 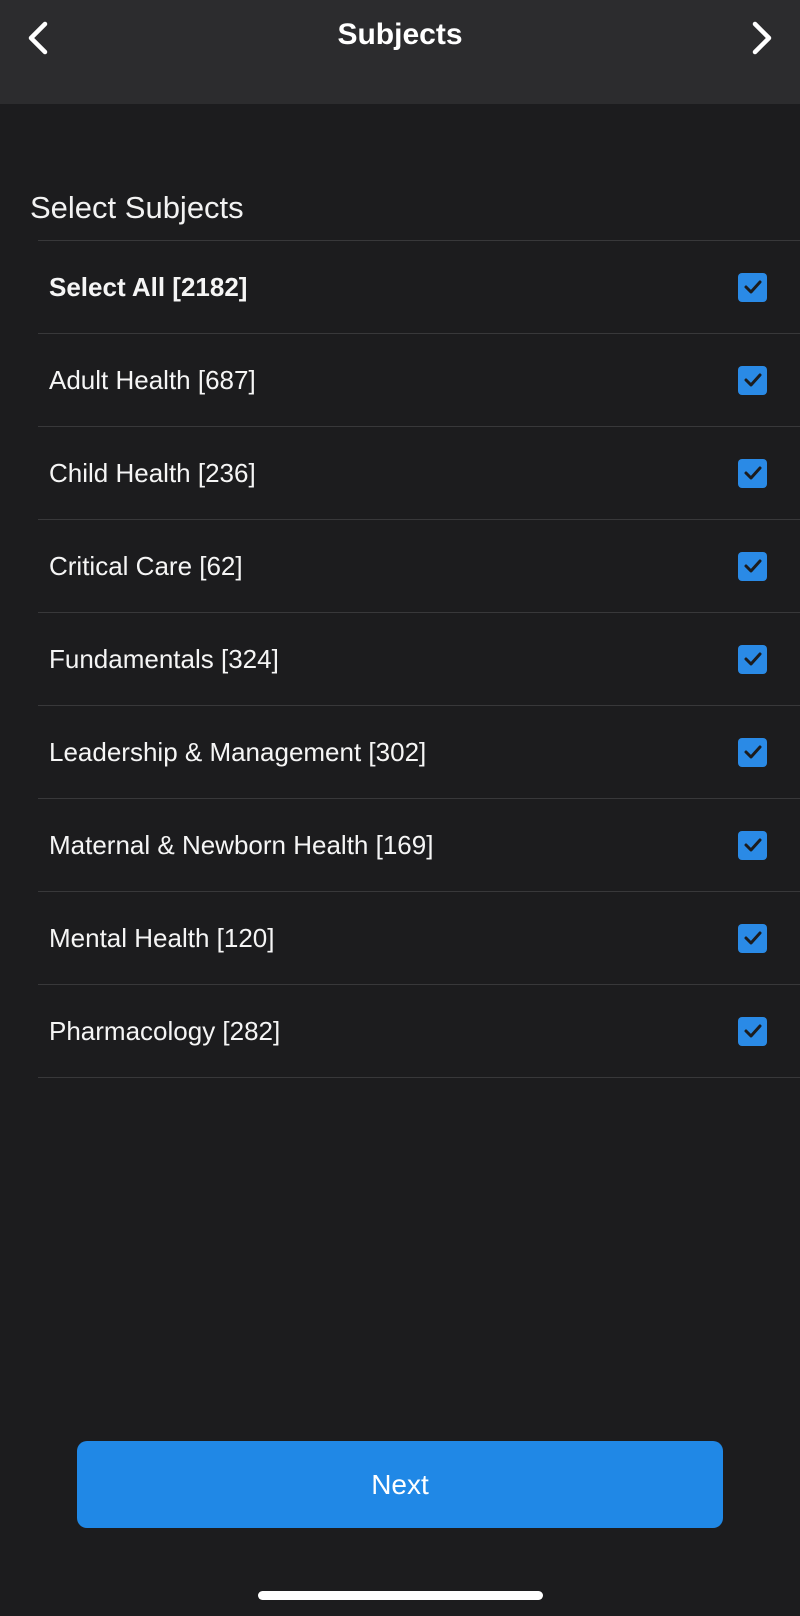 I want to click on subject-label: Pharmacology [282], so click(x=165, y=1030).